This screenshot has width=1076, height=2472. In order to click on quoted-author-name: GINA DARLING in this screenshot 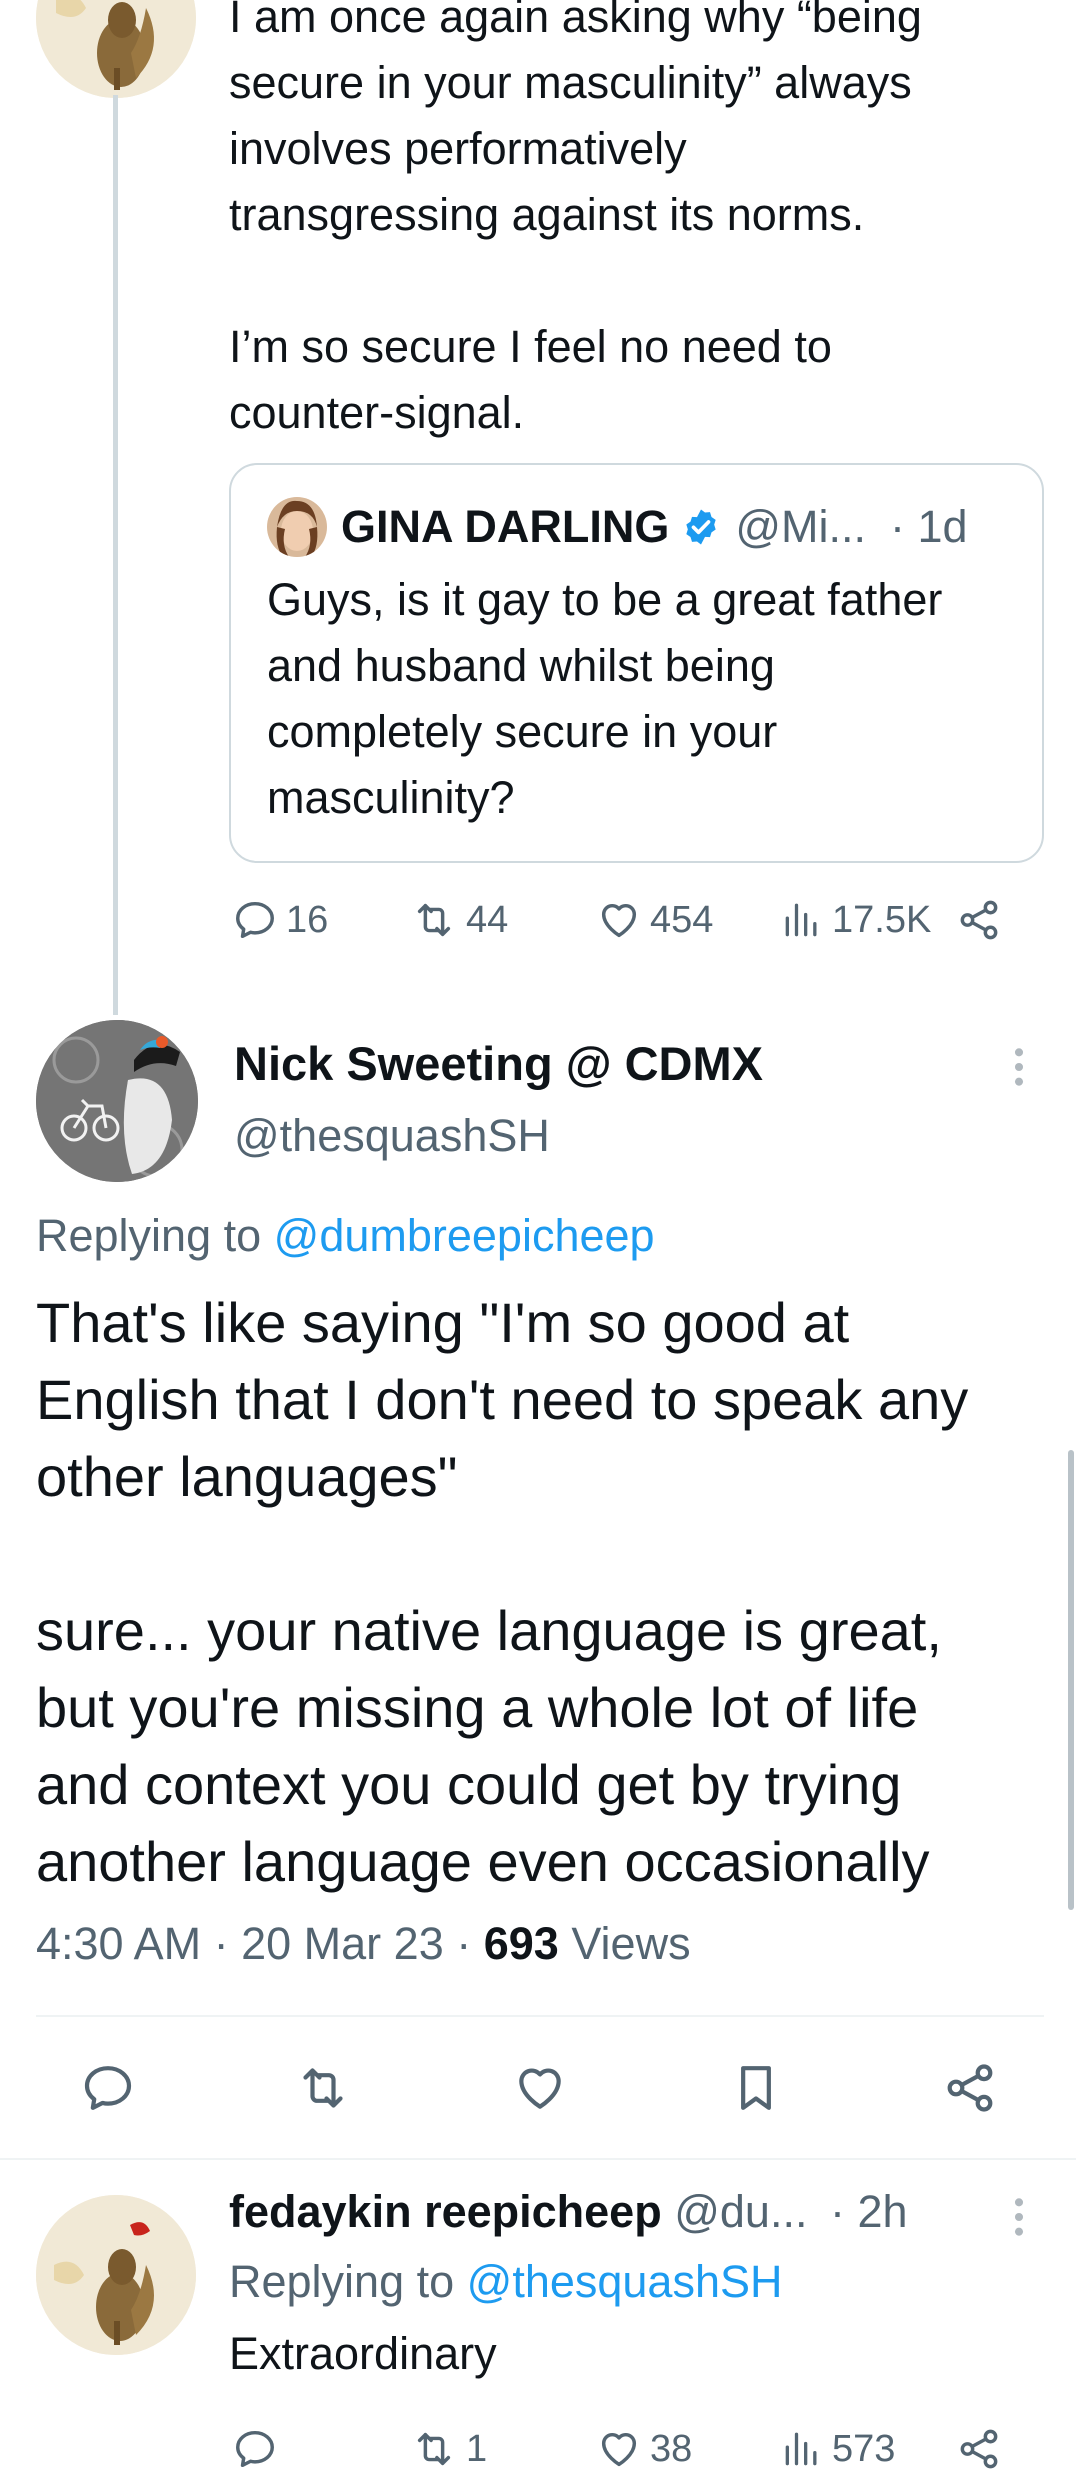, I will do `click(505, 527)`.